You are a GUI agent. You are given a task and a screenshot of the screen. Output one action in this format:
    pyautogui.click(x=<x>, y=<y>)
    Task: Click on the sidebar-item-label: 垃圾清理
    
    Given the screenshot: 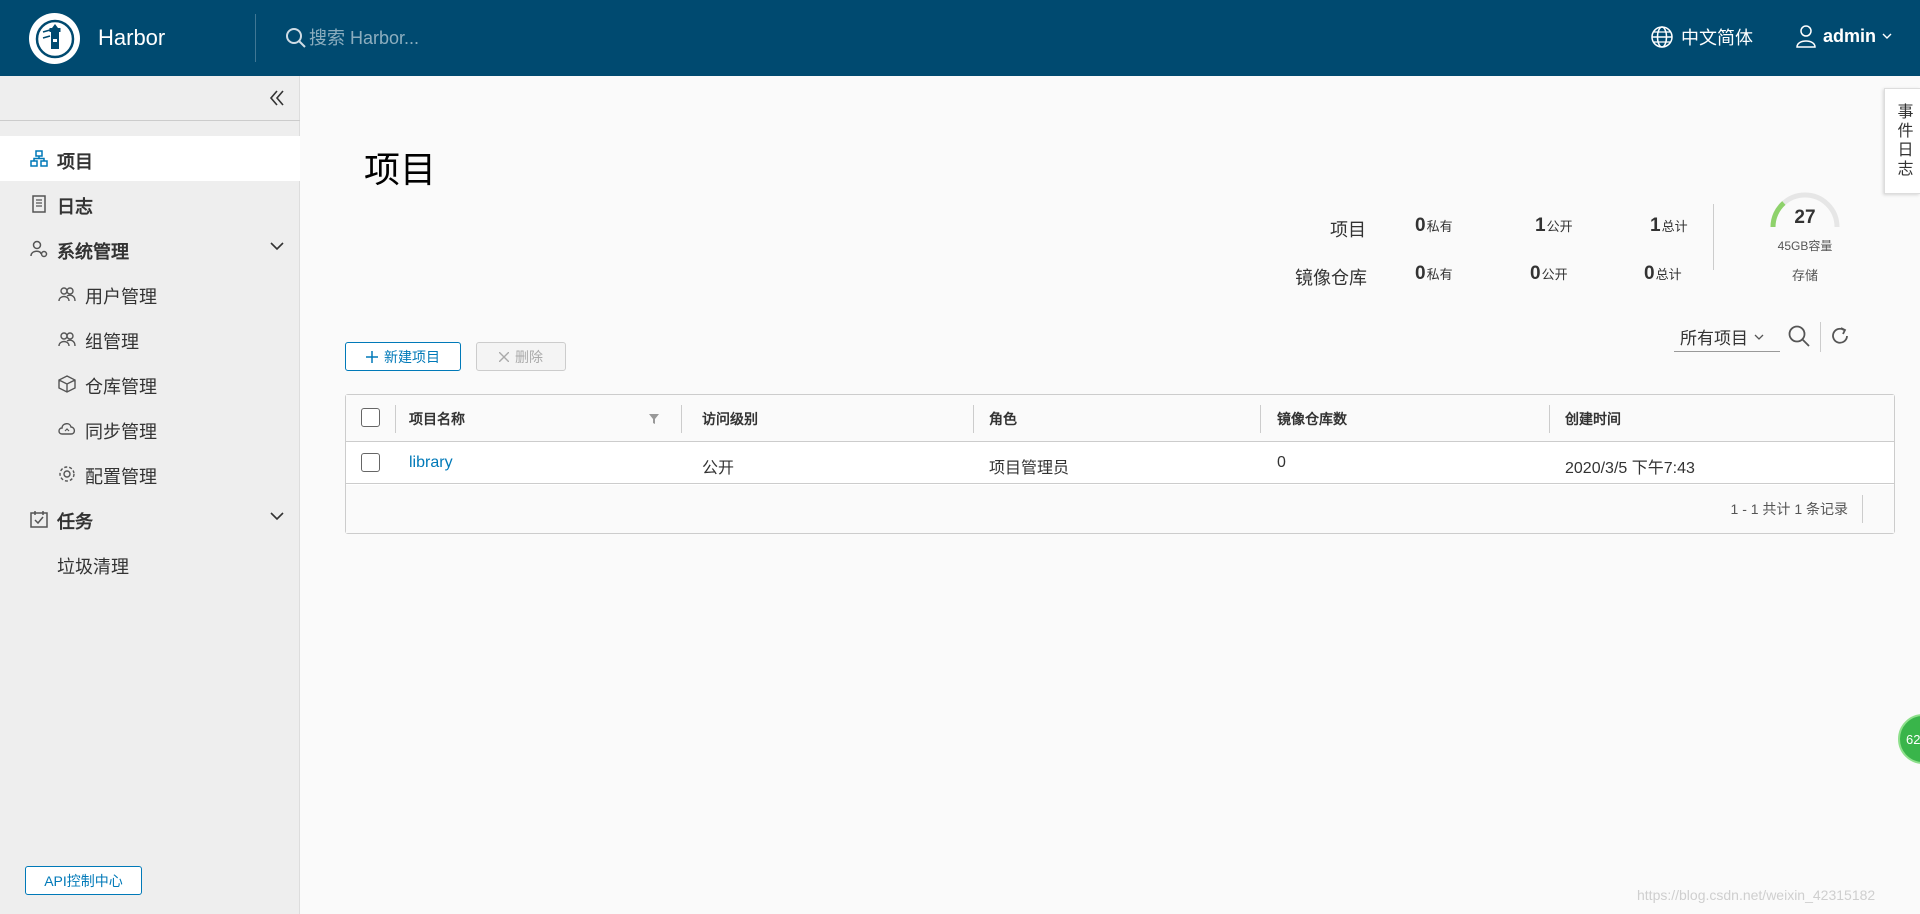 What is the action you would take?
    pyautogui.click(x=93, y=567)
    